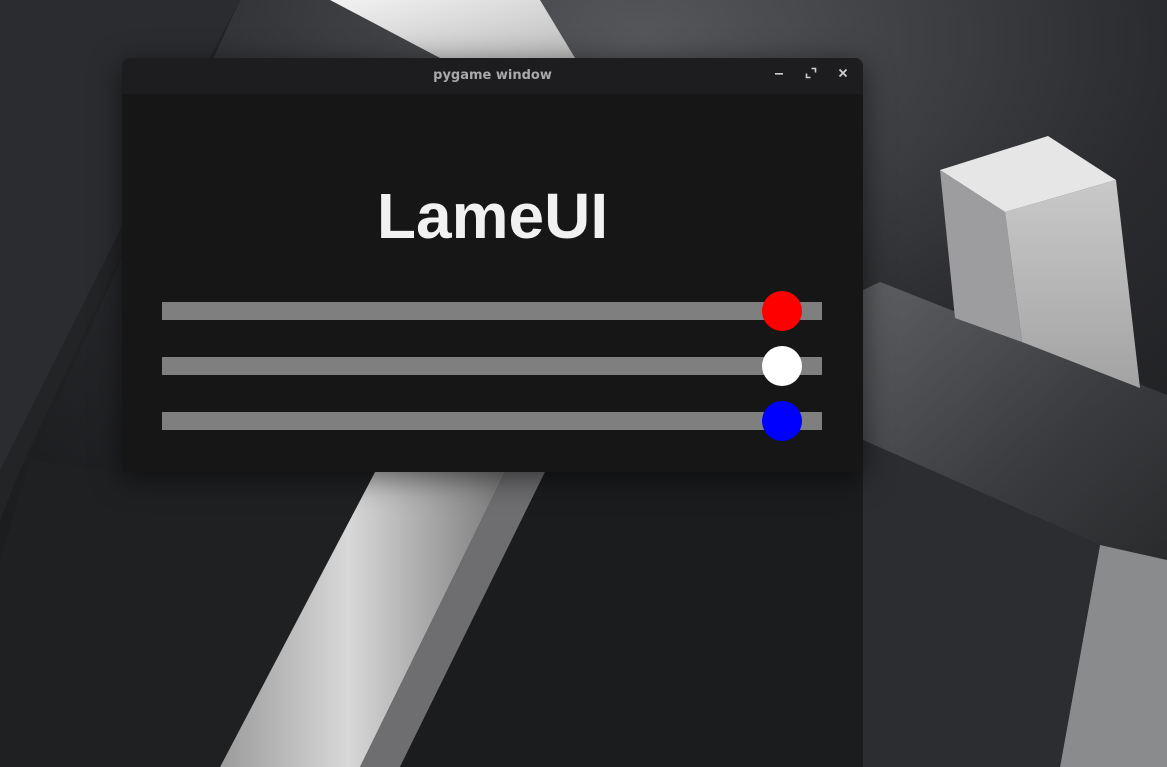 The width and height of the screenshot is (1167, 767). I want to click on close-button, so click(846, 76).